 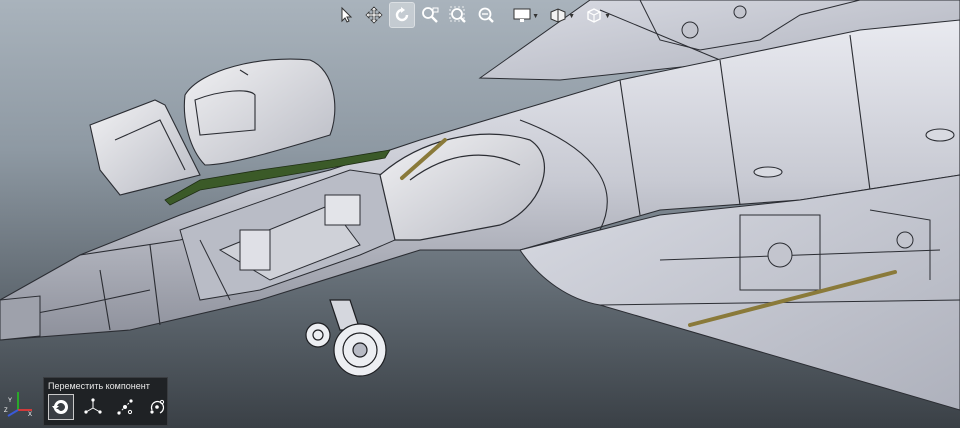 What do you see at coordinates (30, 415) in the screenshot?
I see `triad-label-x: X` at bounding box center [30, 415].